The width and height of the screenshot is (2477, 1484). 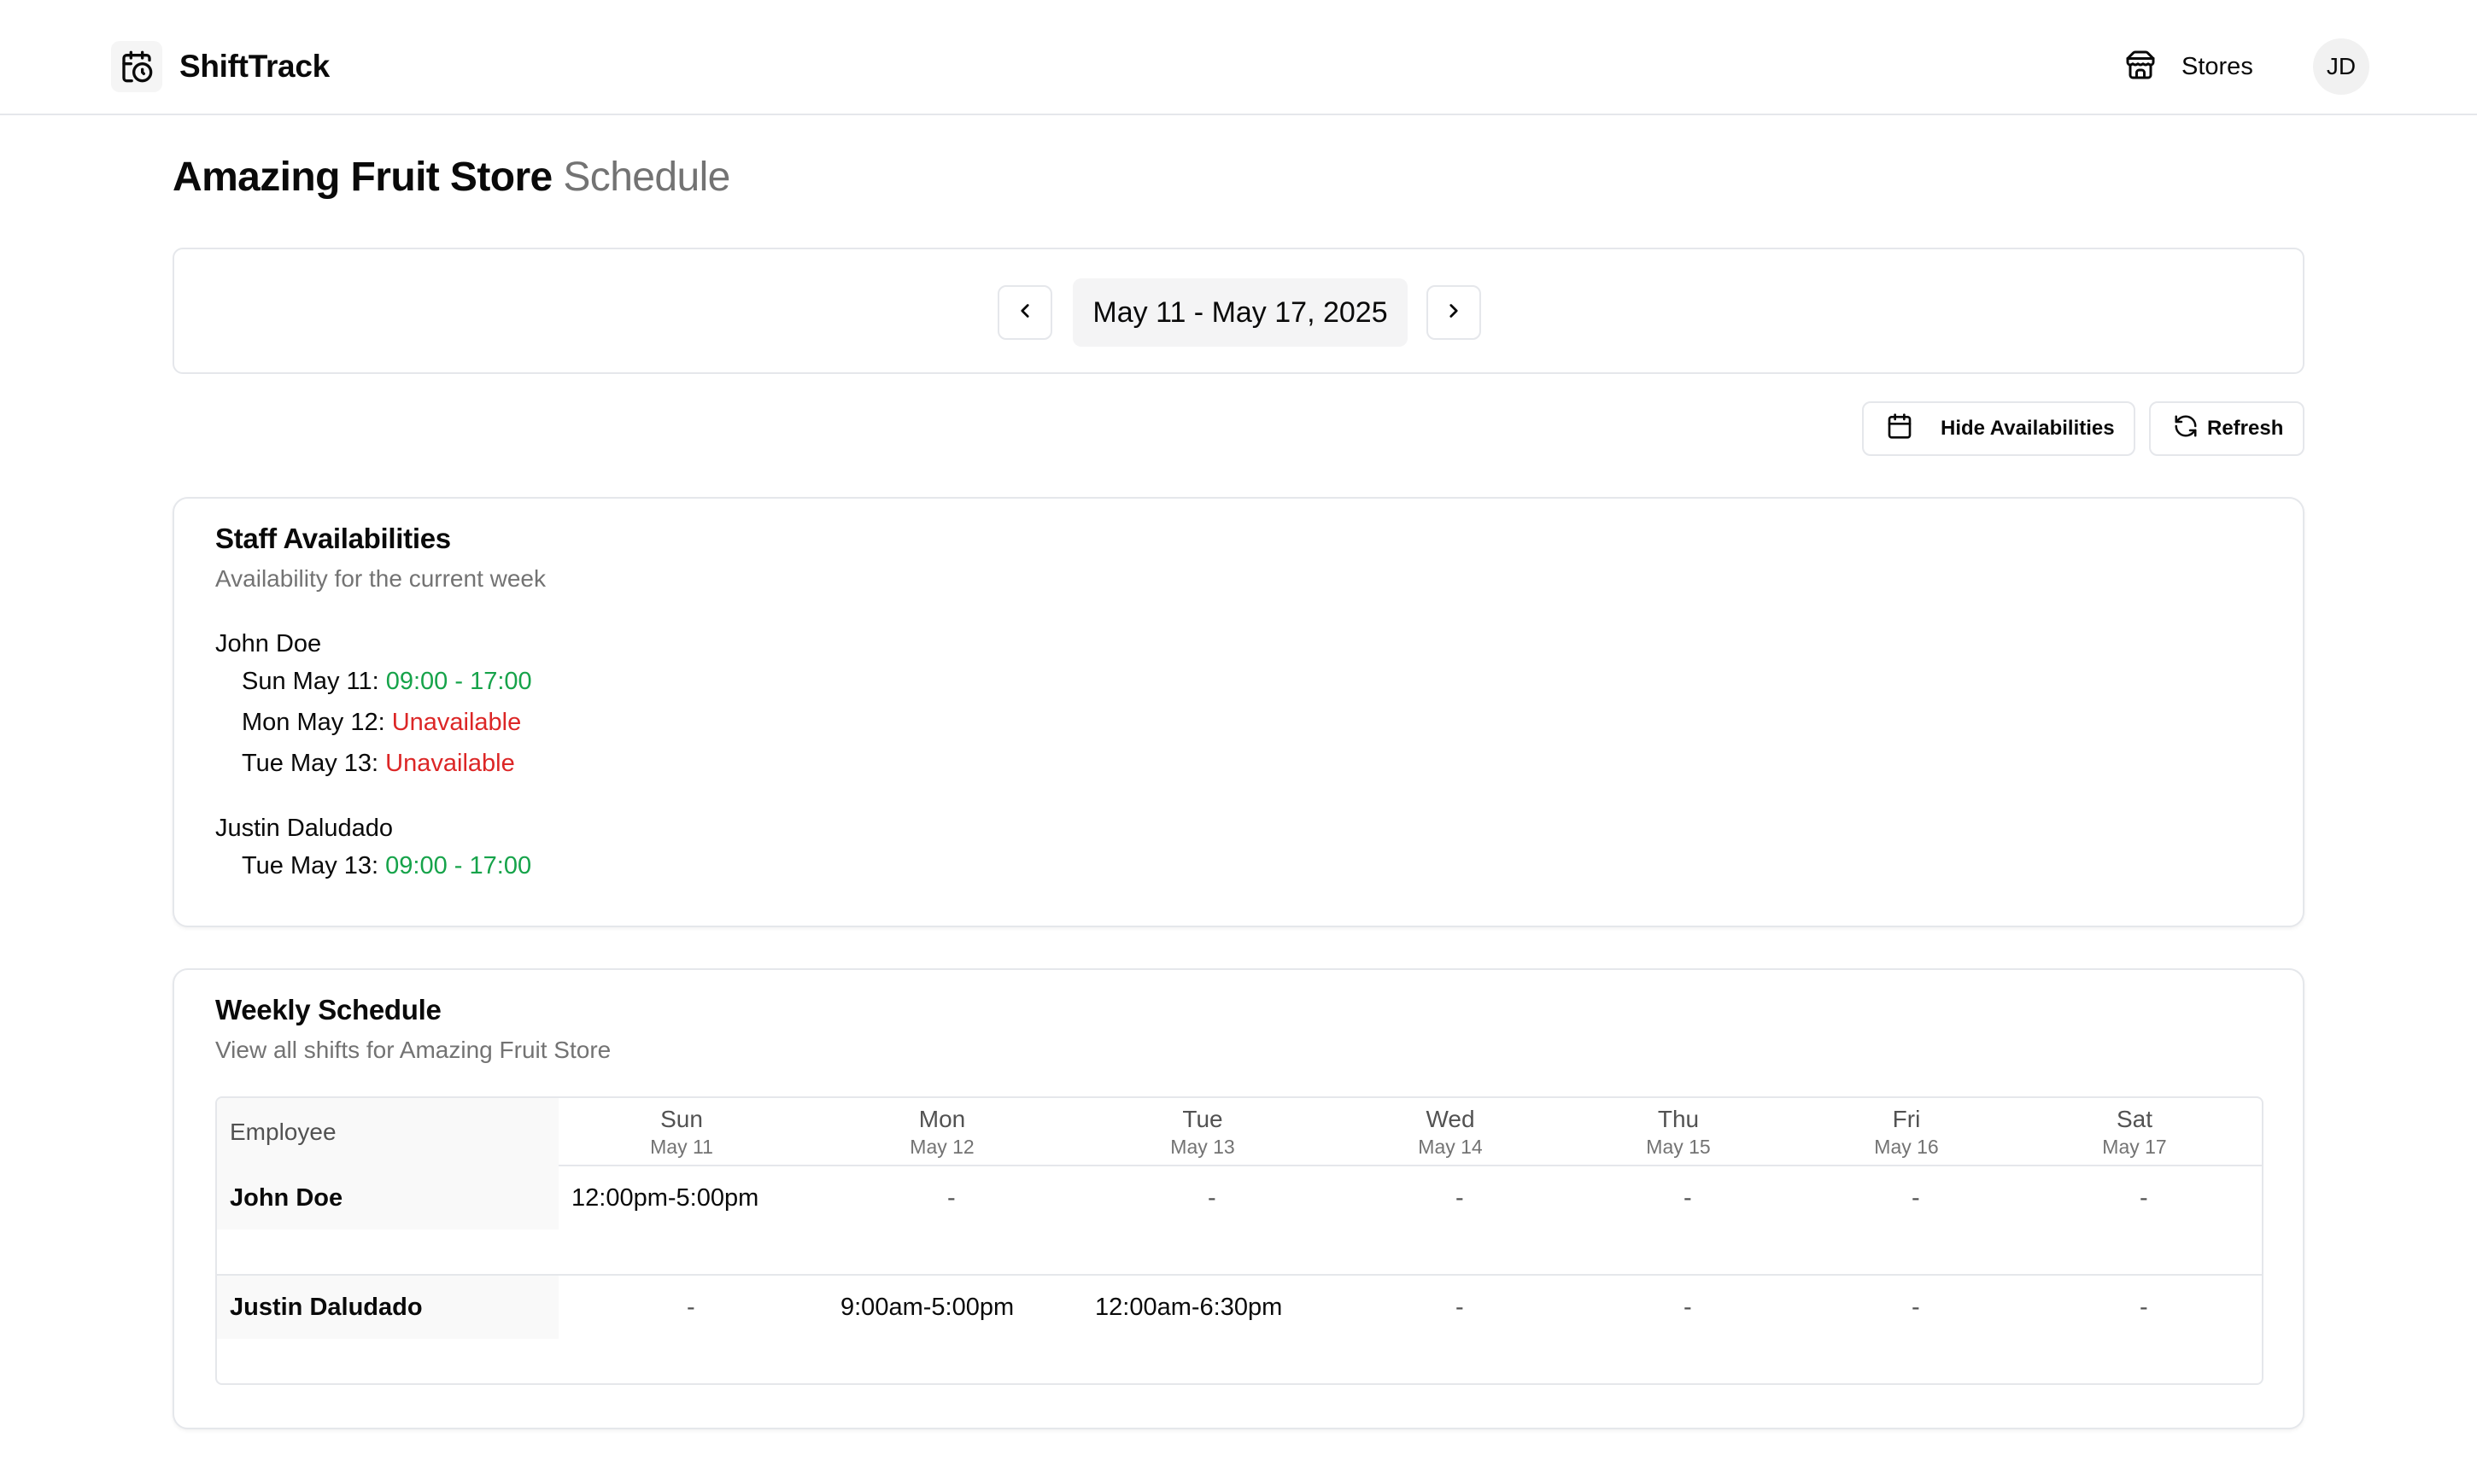 I want to click on week-navigator: May 11 - May 17, 2025, so click(x=1238, y=311).